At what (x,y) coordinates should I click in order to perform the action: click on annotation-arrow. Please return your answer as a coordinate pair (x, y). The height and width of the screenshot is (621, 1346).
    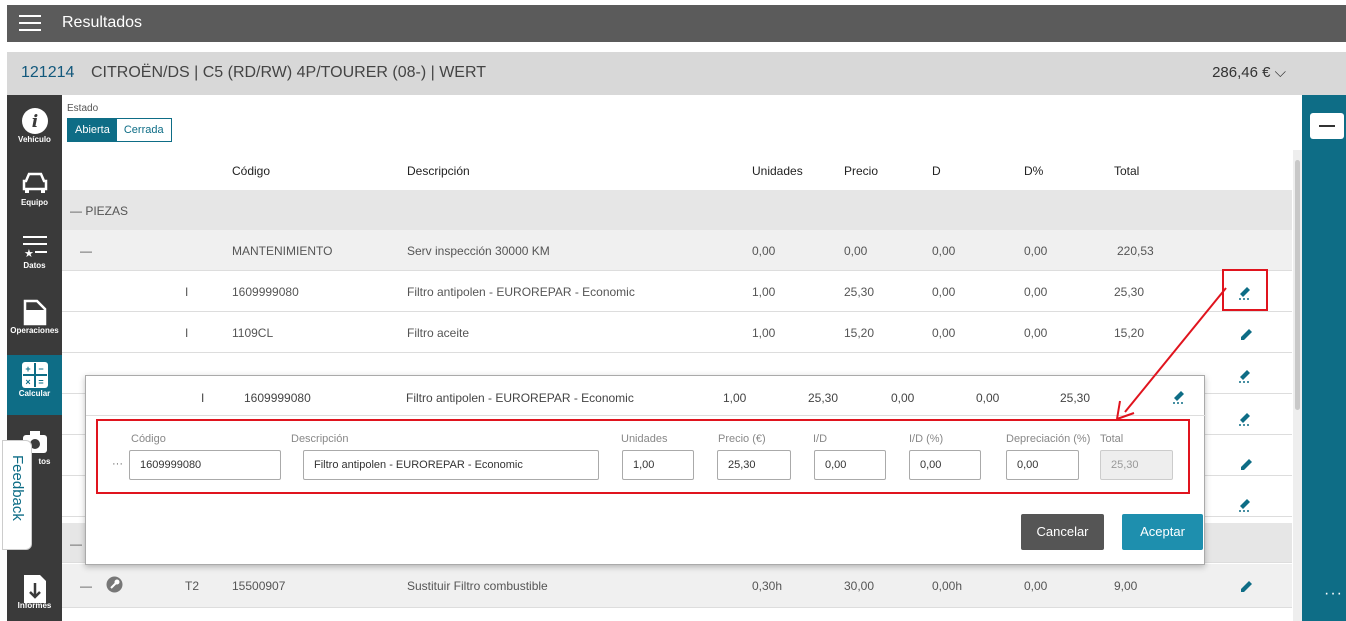
    Looking at the image, I should click on (1171, 353).